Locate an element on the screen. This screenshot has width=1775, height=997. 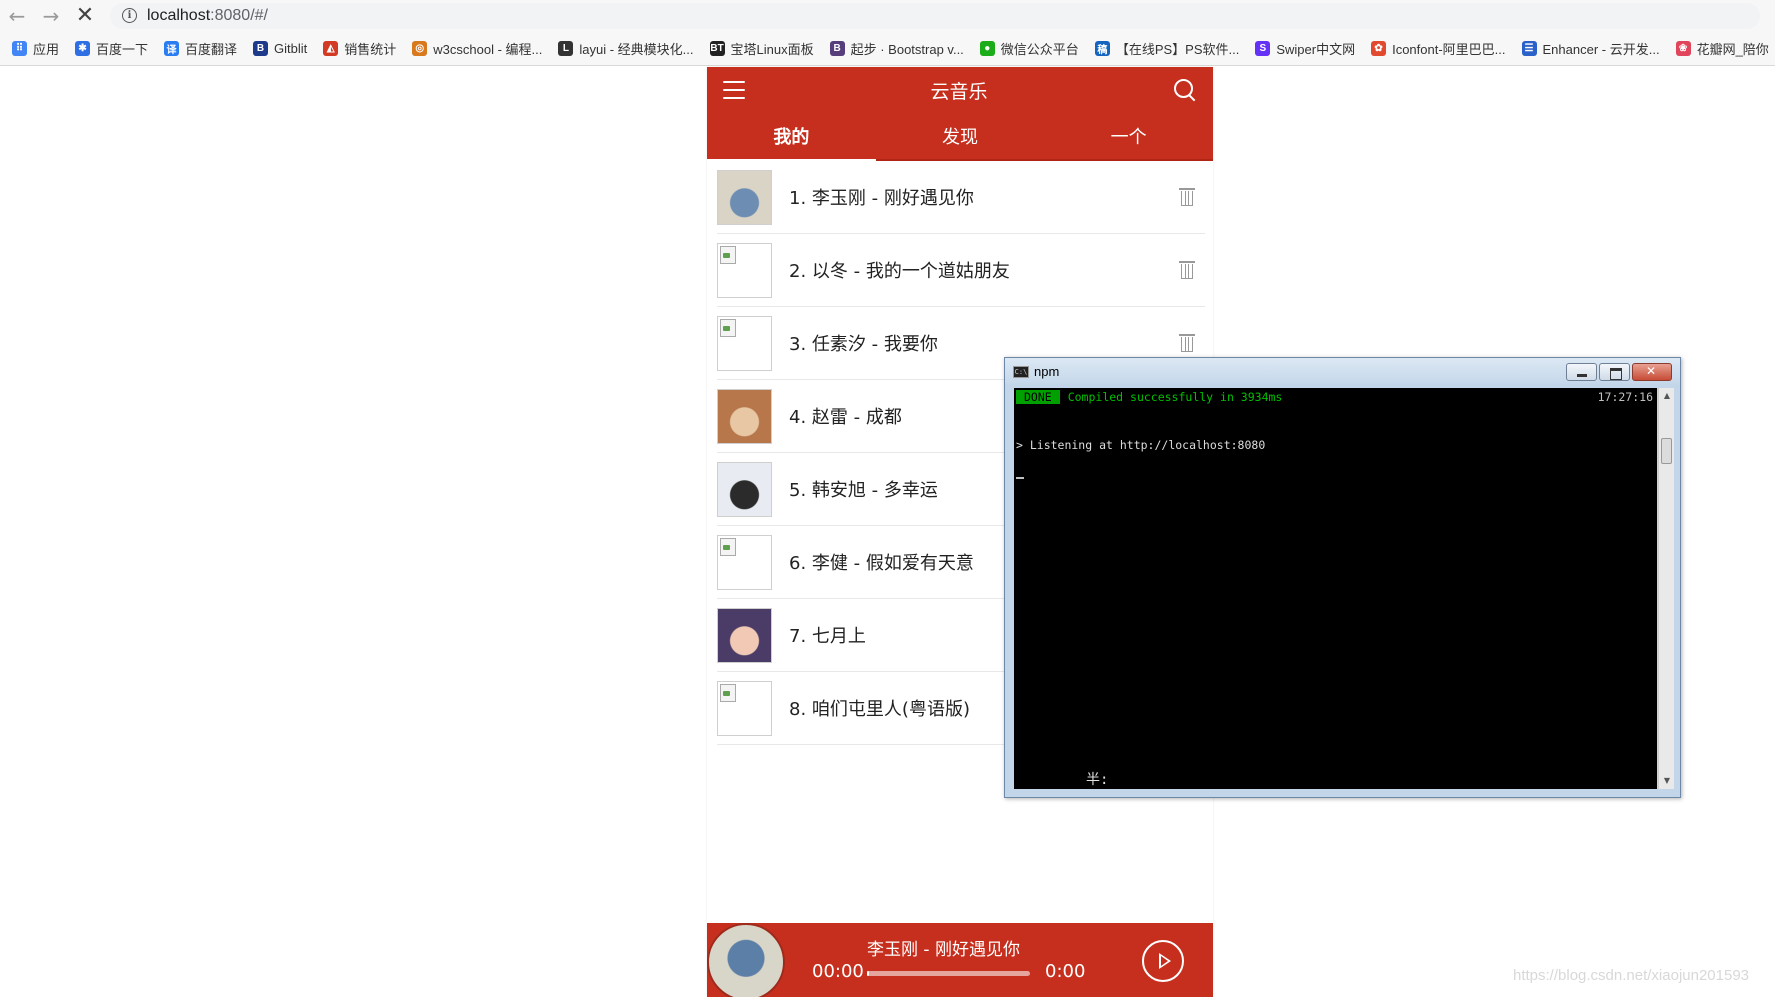
menu-icon is located at coordinates (734, 90).